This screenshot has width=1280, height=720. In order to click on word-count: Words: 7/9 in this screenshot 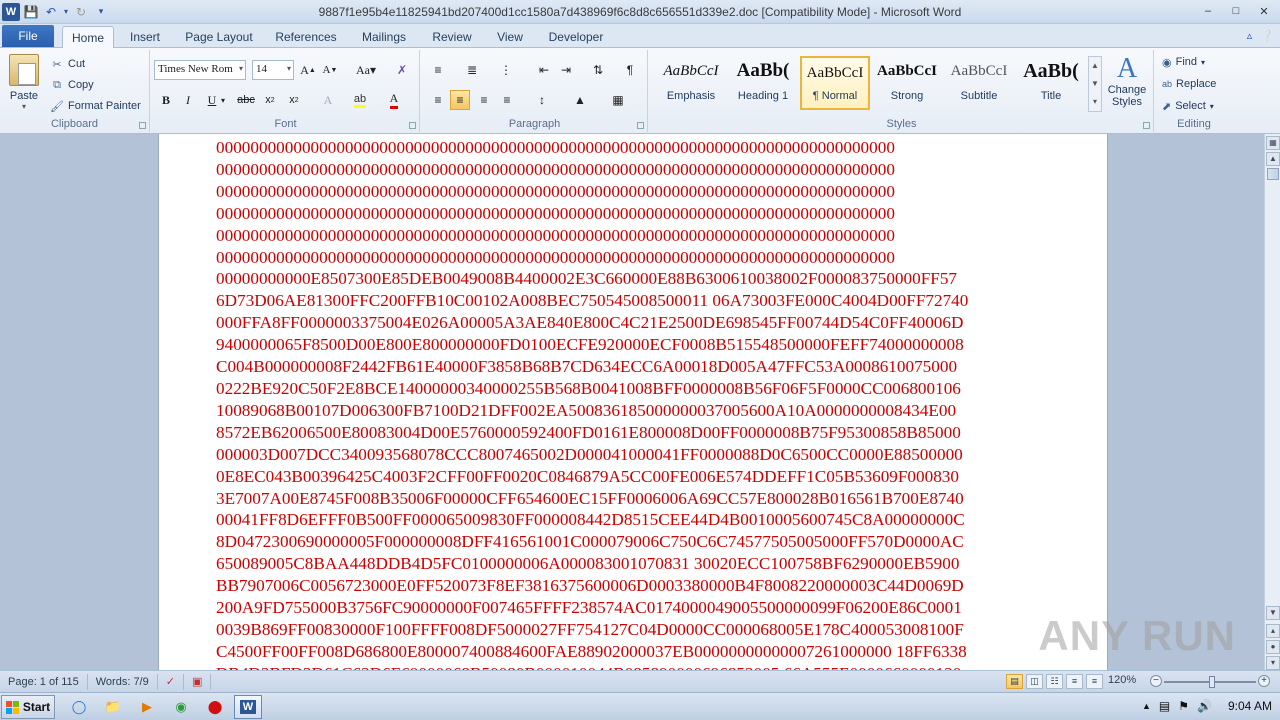, I will do `click(123, 681)`.